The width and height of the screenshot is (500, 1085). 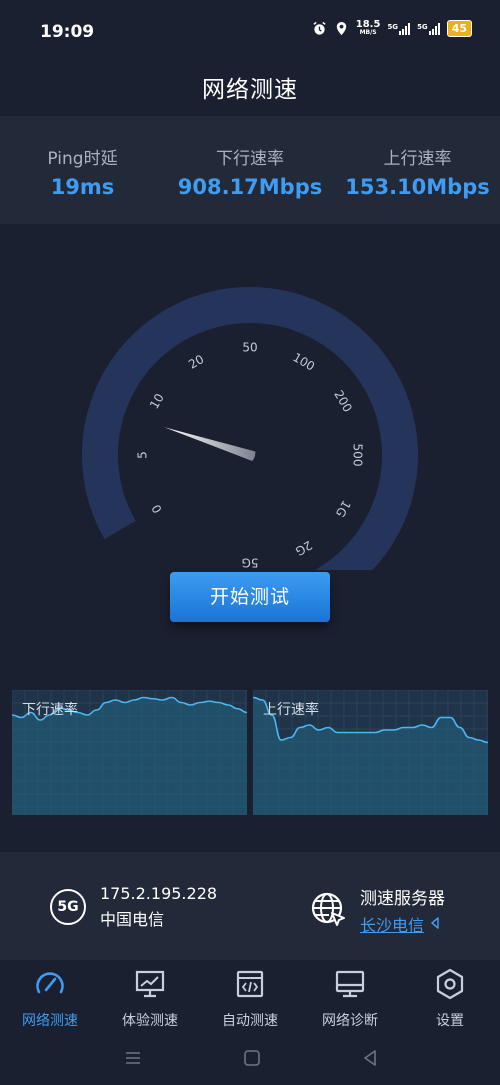 I want to click on system-nav-bar, so click(x=250, y=1058).